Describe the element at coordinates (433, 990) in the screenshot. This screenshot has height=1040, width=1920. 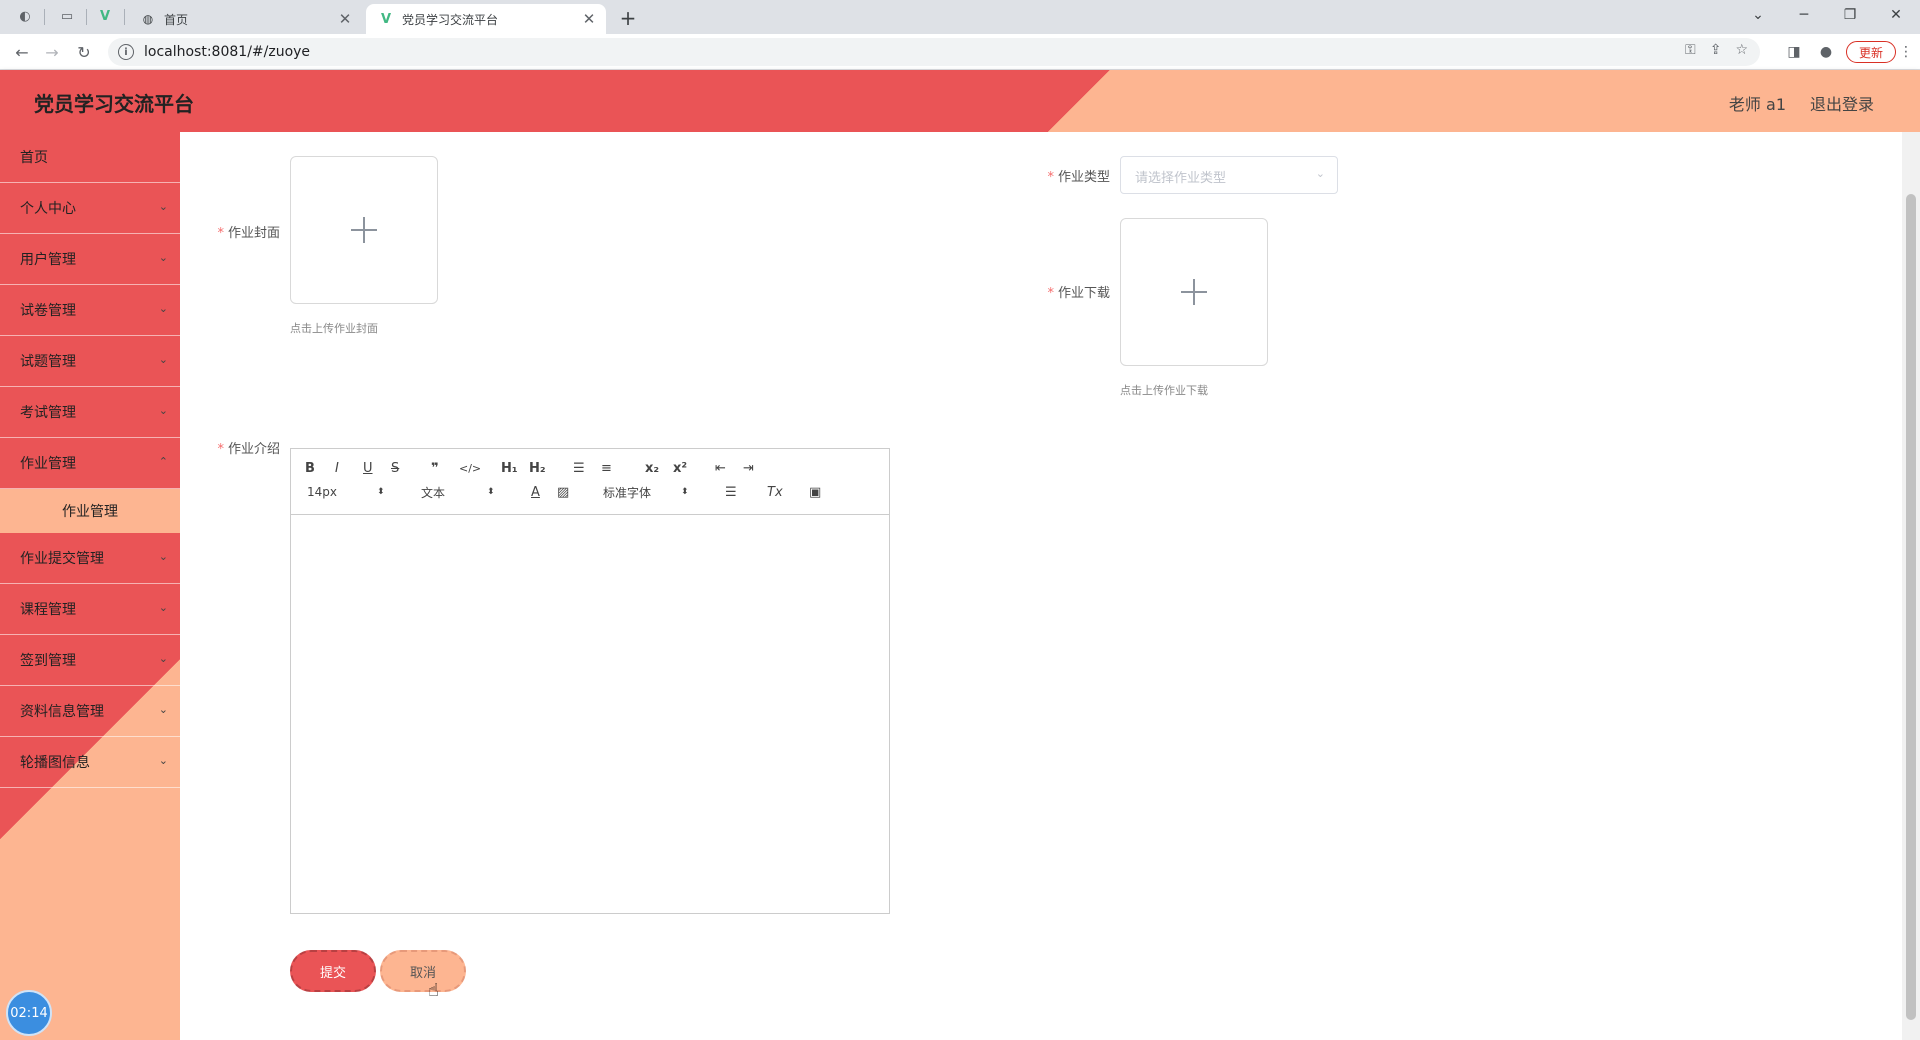
I see `hand-cursor-icon: ☝` at that location.